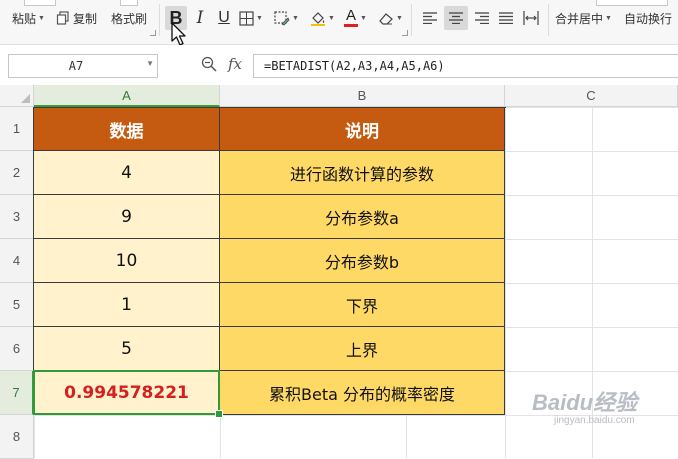  What do you see at coordinates (362, 96) in the screenshot?
I see `column-header-b: B` at bounding box center [362, 96].